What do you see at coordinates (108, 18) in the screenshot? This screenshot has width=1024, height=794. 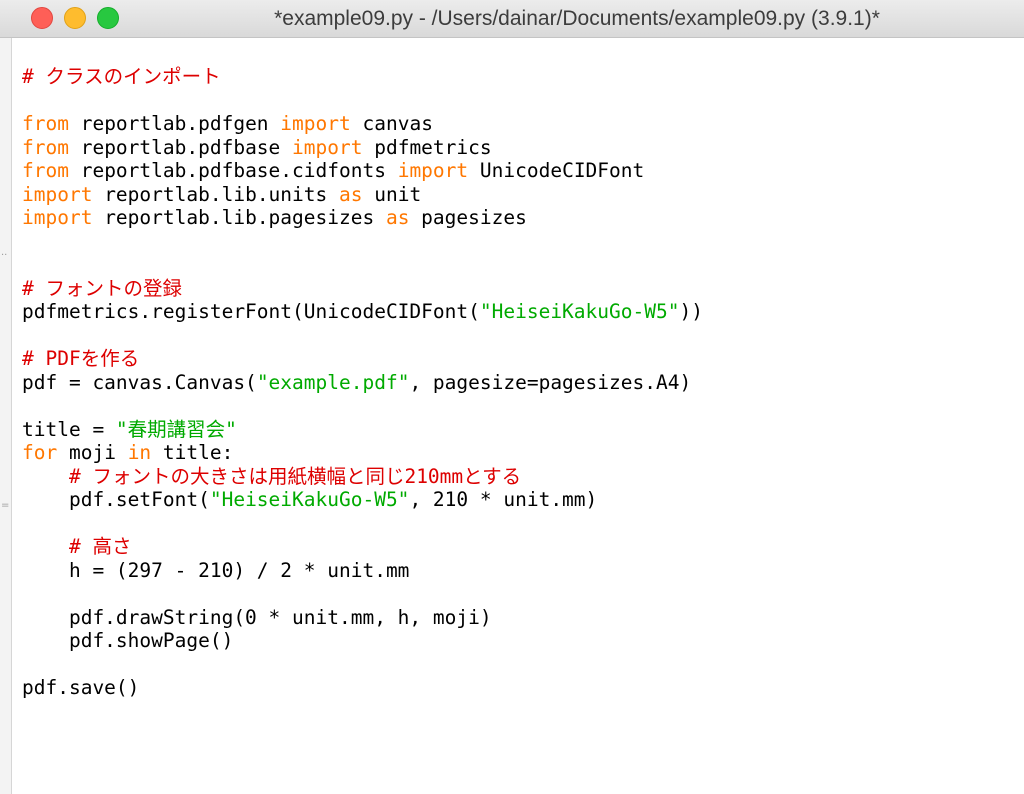 I see `zoom-window-button` at bounding box center [108, 18].